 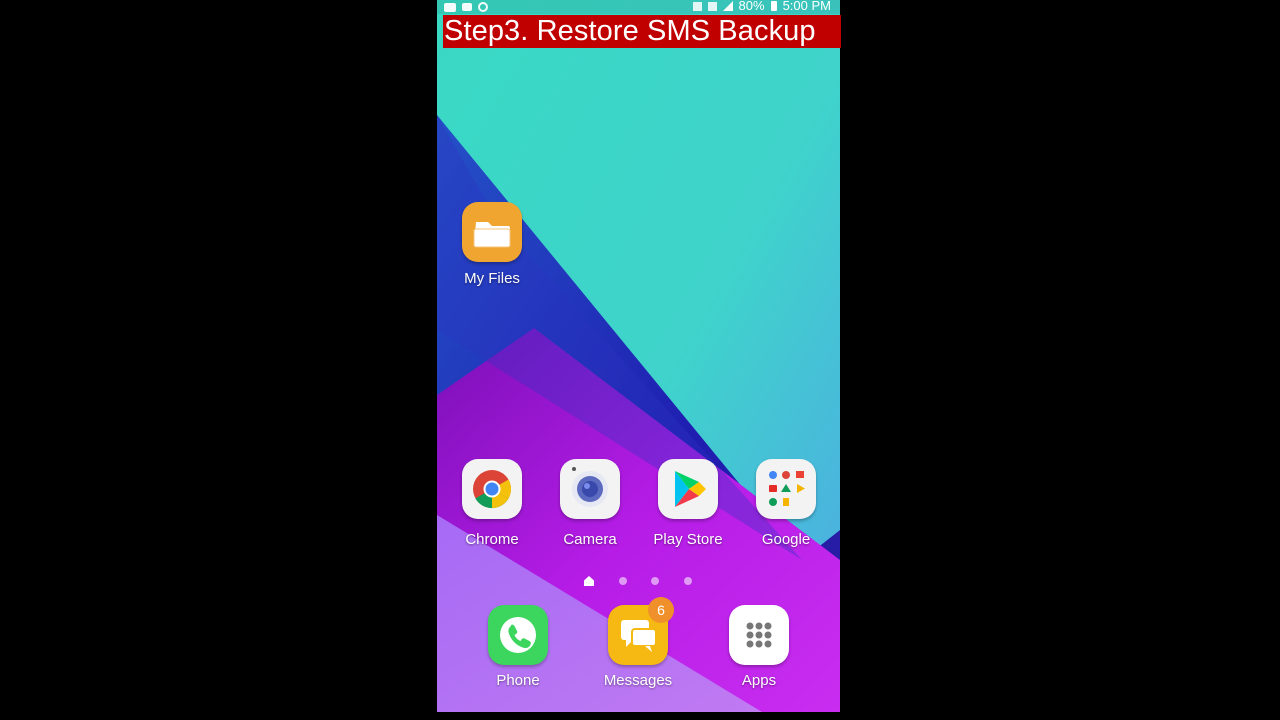 What do you see at coordinates (590, 489) in the screenshot?
I see `camera-icon` at bounding box center [590, 489].